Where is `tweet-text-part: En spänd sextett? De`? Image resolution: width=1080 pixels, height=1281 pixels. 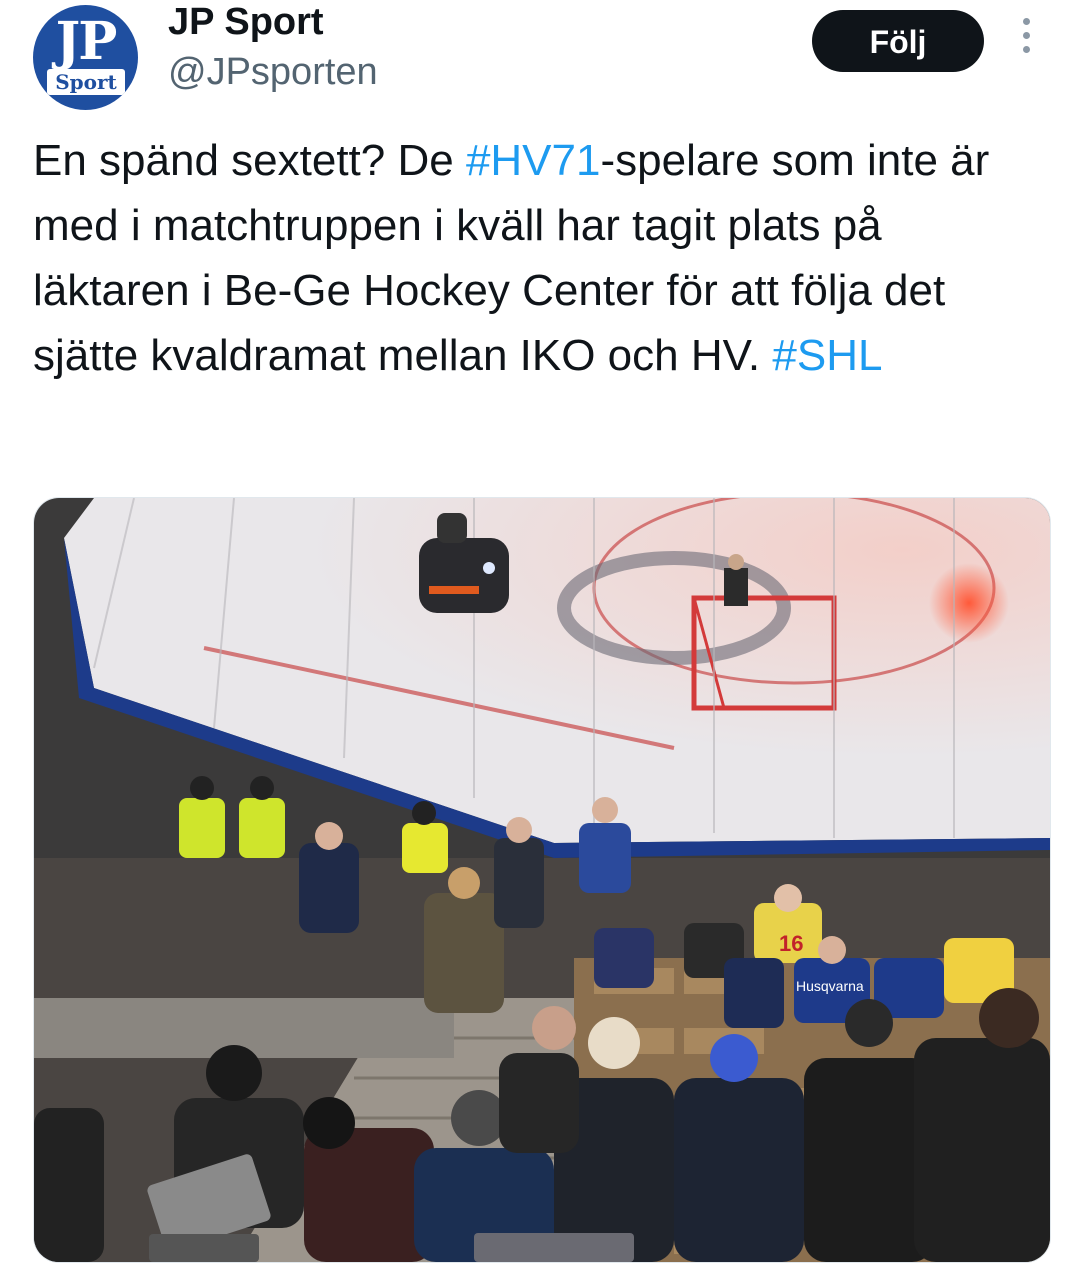 tweet-text-part: En spänd sextett? De is located at coordinates (249, 160).